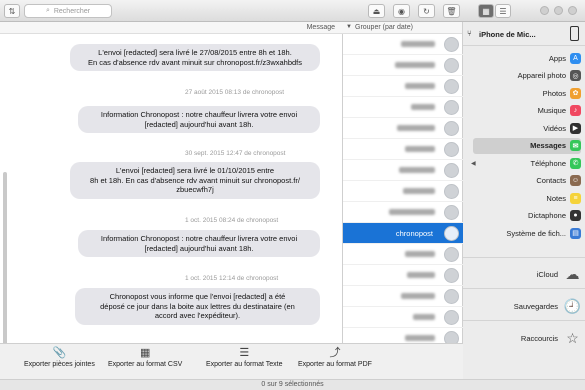 The width and height of the screenshot is (585, 390). Describe the element at coordinates (232, 278) in the screenshot. I see `message-timestamp: 1 oct. 2015 12:14 de chronopost` at that location.